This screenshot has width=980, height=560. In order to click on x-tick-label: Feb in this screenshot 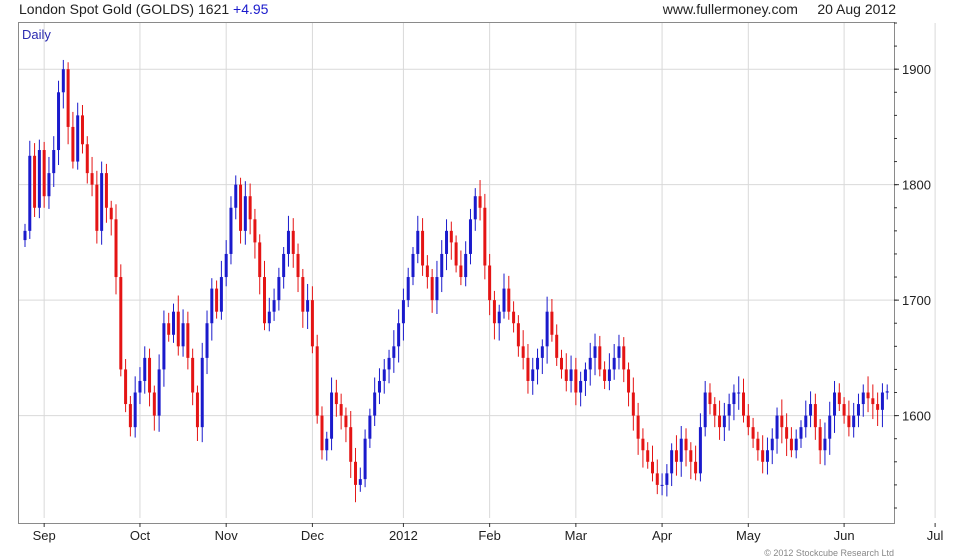, I will do `click(489, 535)`.